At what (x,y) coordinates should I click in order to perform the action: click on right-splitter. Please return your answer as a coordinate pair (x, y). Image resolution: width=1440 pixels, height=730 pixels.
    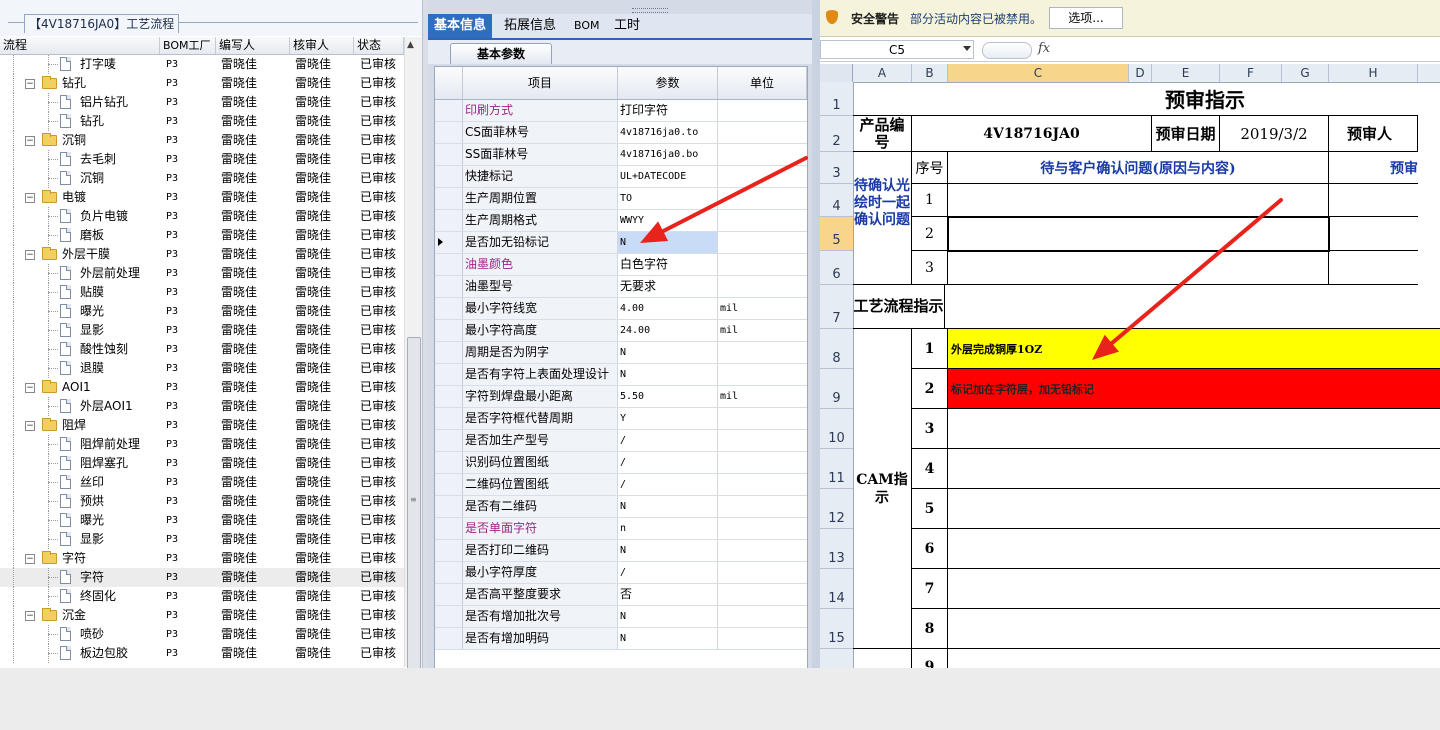
    Looking at the image, I should click on (816, 334).